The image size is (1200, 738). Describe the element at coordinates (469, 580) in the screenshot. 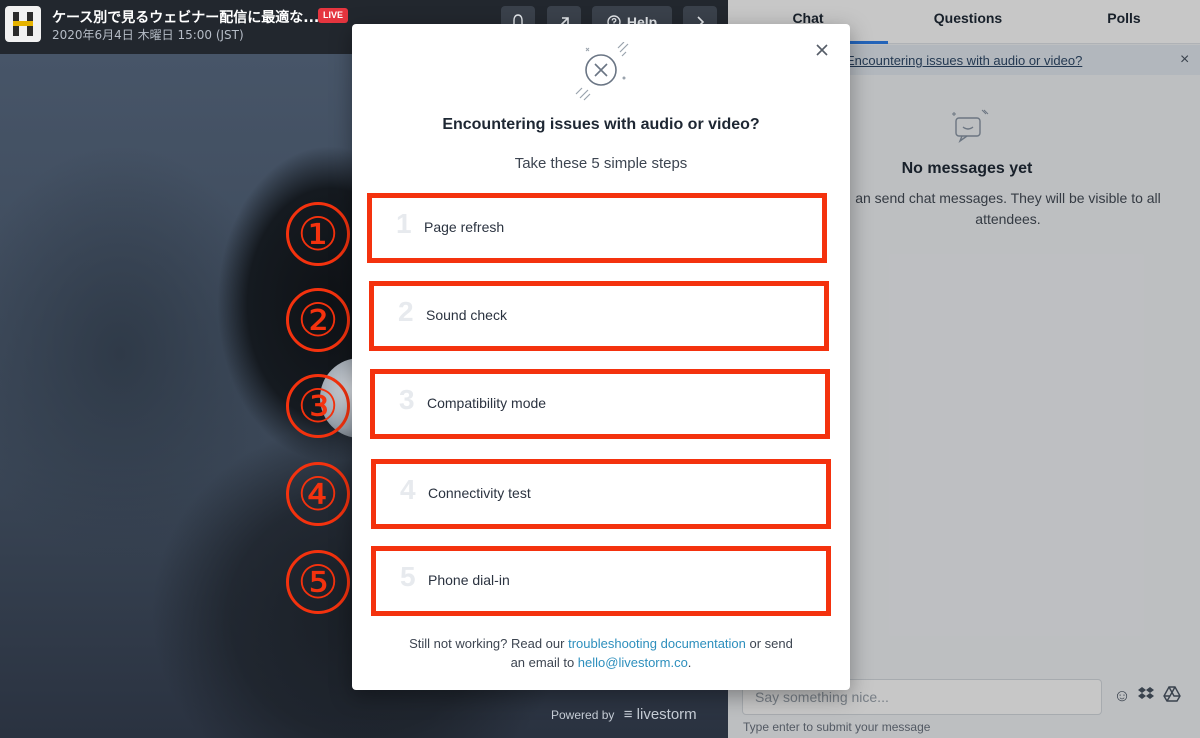

I see `step-label: Phone dial-in` at that location.